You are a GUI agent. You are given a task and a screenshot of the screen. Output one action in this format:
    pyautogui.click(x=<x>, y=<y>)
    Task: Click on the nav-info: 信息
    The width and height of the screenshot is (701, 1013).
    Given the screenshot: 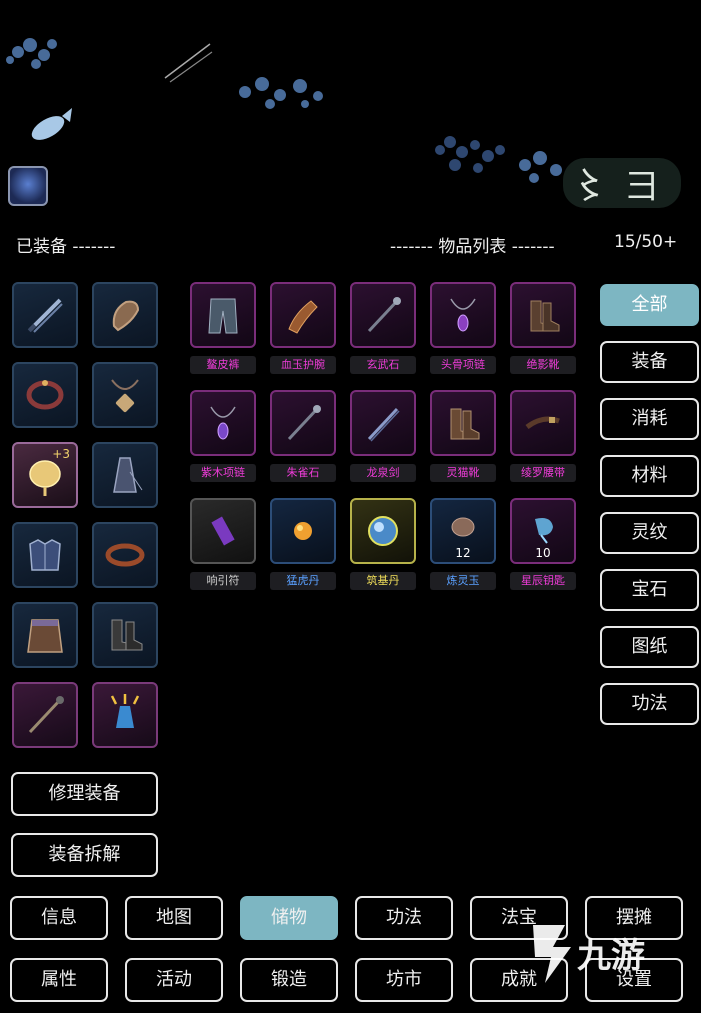 What is the action you would take?
    pyautogui.click(x=59, y=918)
    